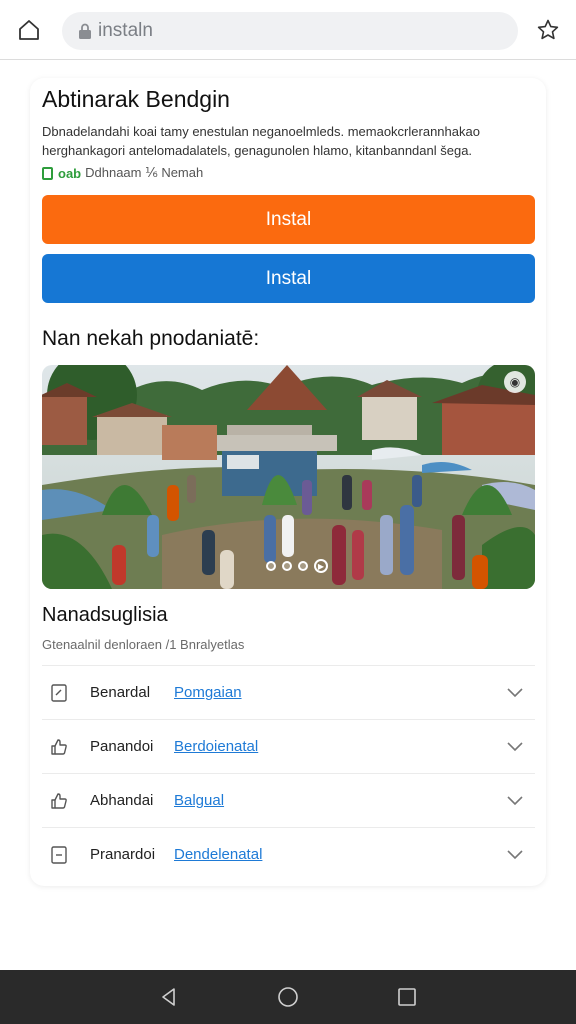 This screenshot has width=576, height=1024. Describe the element at coordinates (288, 854) in the screenshot. I see `list-item: Pranardoi Dendelenatal` at that location.